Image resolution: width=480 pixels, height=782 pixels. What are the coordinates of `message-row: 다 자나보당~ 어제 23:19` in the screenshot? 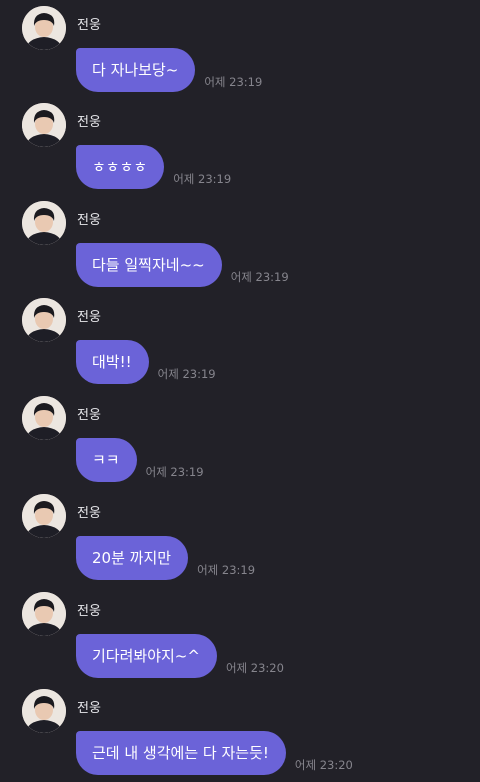 It's located at (169, 70).